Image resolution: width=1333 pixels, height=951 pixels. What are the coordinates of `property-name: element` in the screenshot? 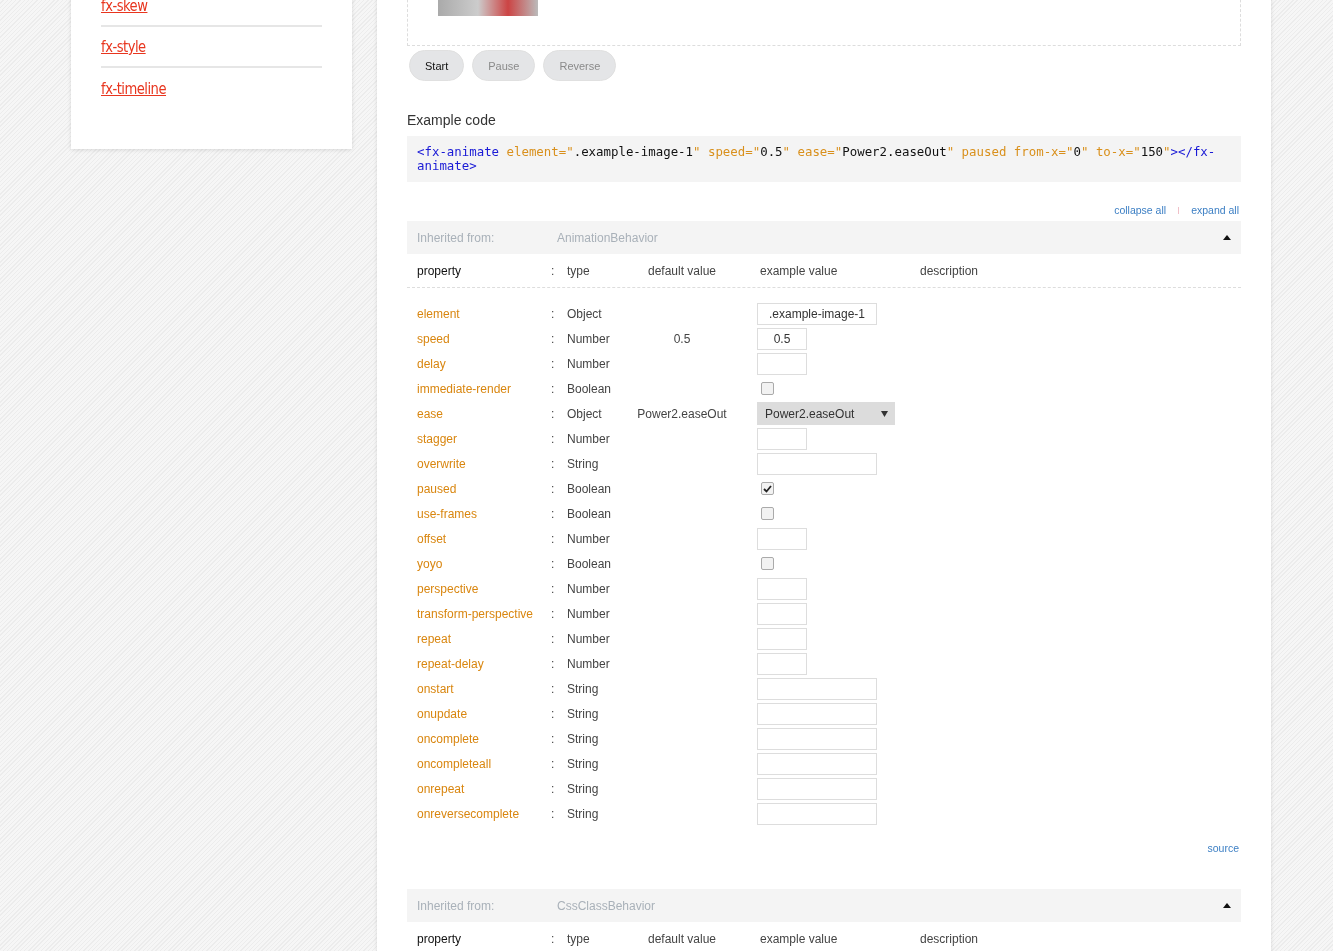 It's located at (439, 313).